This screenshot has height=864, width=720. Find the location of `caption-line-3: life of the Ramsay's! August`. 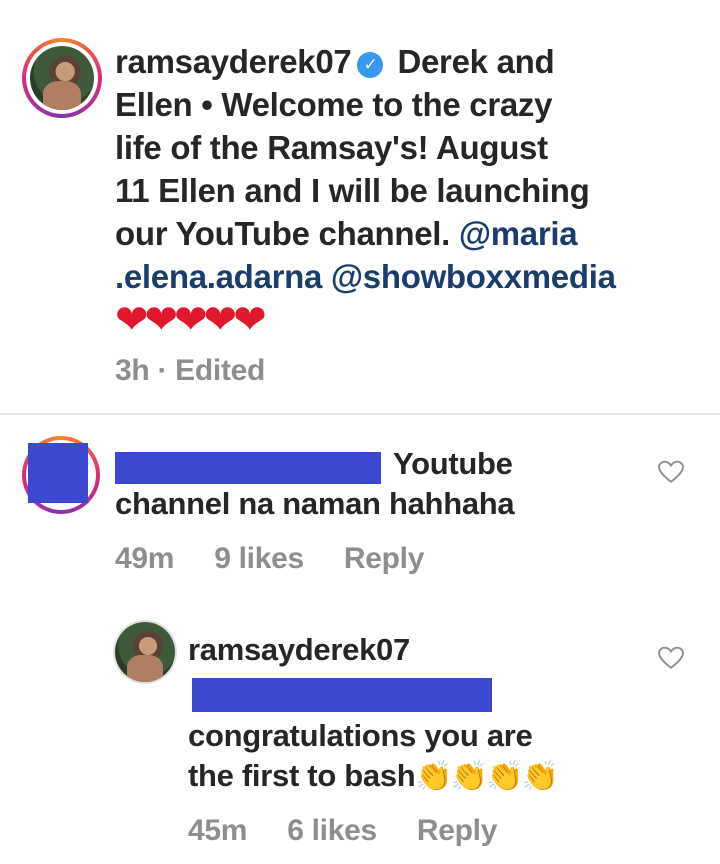

caption-line-3: life of the Ramsay's! August is located at coordinates (331, 147).